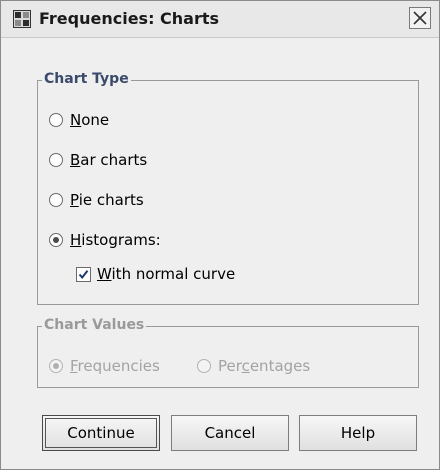  I want to click on radio-pie-charts: Pie charts, so click(96, 200).